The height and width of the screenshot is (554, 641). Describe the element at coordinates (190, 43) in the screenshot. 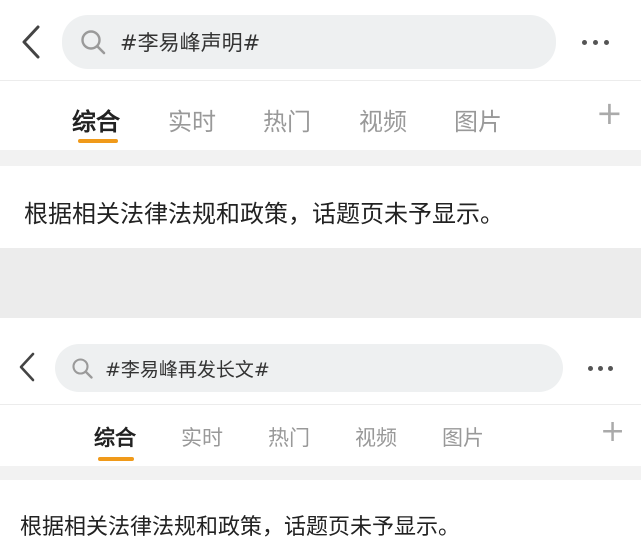

I see `search-query-text: #李易峰声明#` at that location.